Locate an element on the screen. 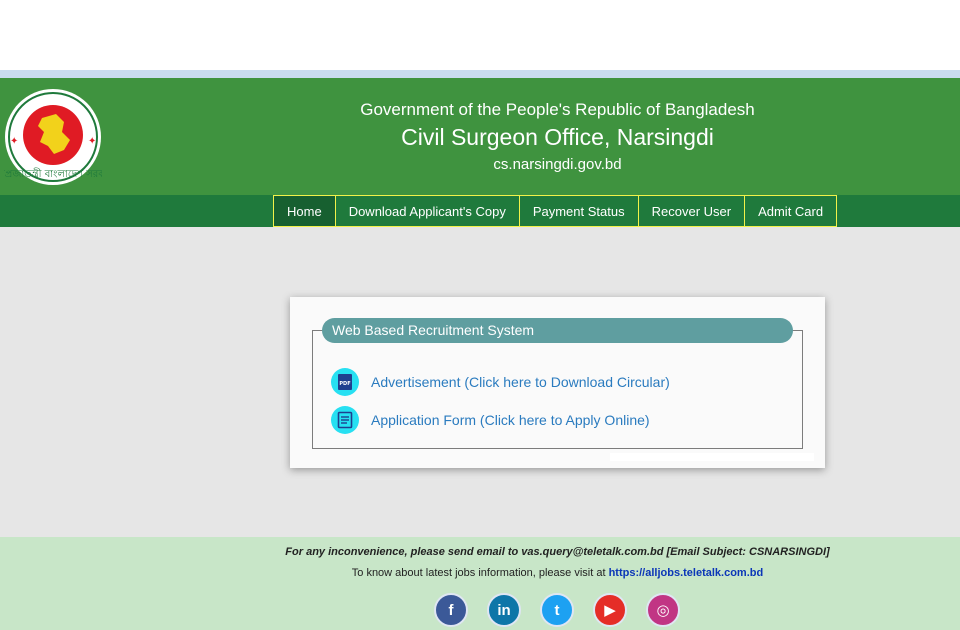 The image size is (960, 630). nav-home: Home is located at coordinates (304, 211).